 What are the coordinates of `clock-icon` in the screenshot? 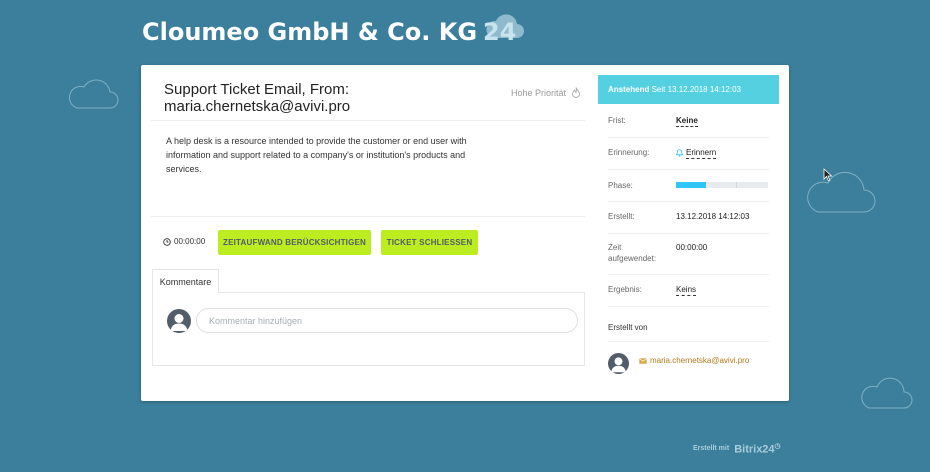 It's located at (167, 241).